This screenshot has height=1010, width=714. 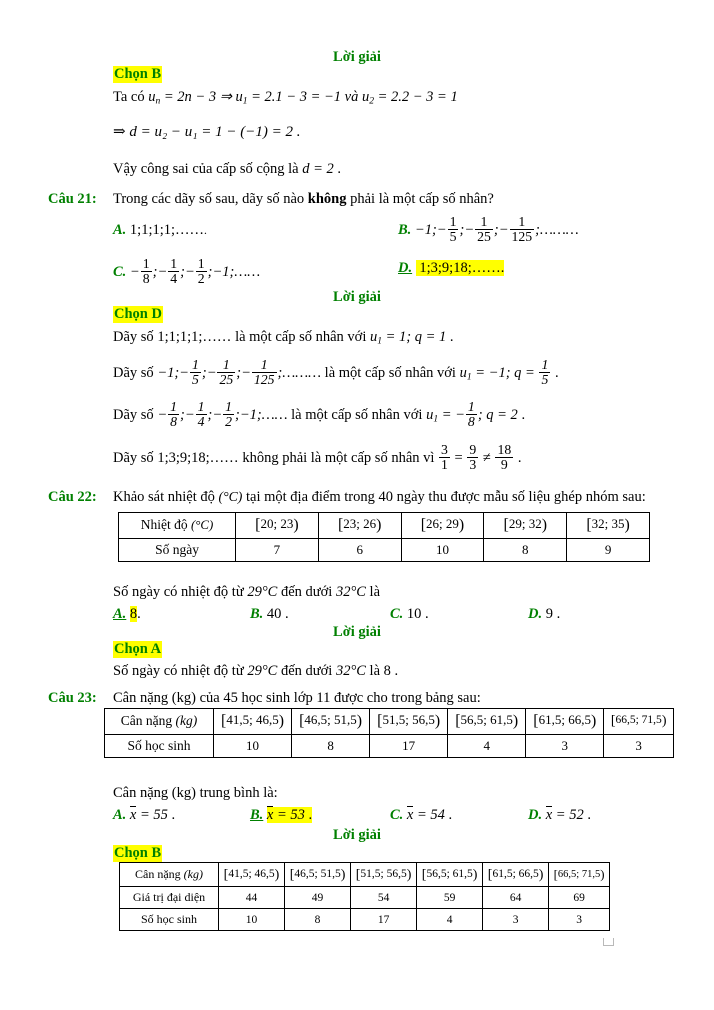 What do you see at coordinates (505, 372) in the screenshot?
I see `cau21-sol2-d: u1 = −1; q = 15` at bounding box center [505, 372].